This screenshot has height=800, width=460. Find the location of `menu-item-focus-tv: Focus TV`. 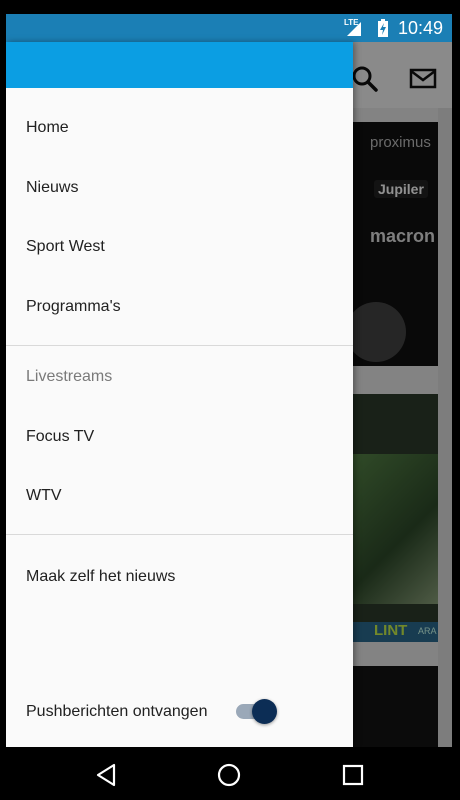

menu-item-focus-tv: Focus TV is located at coordinates (60, 437).